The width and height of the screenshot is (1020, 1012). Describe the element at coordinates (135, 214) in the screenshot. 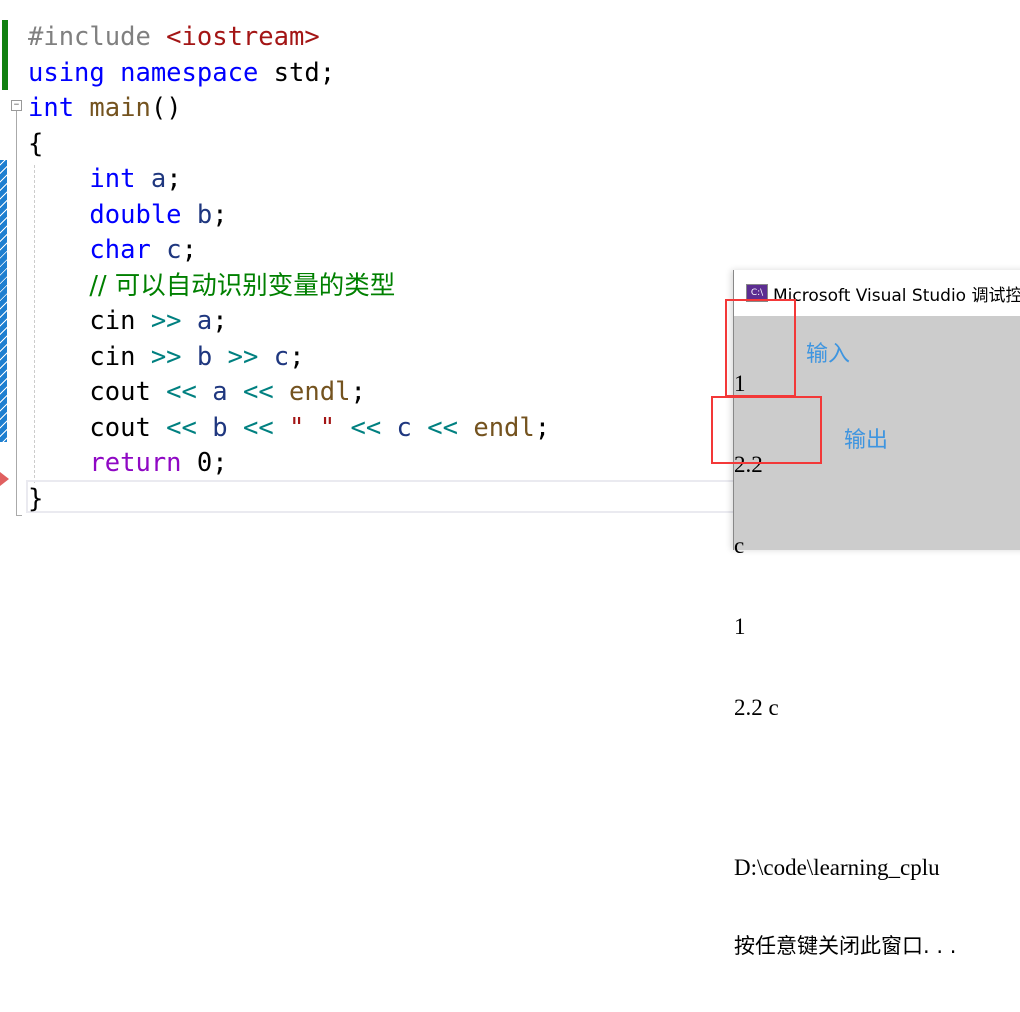

I see `code-token: double` at that location.